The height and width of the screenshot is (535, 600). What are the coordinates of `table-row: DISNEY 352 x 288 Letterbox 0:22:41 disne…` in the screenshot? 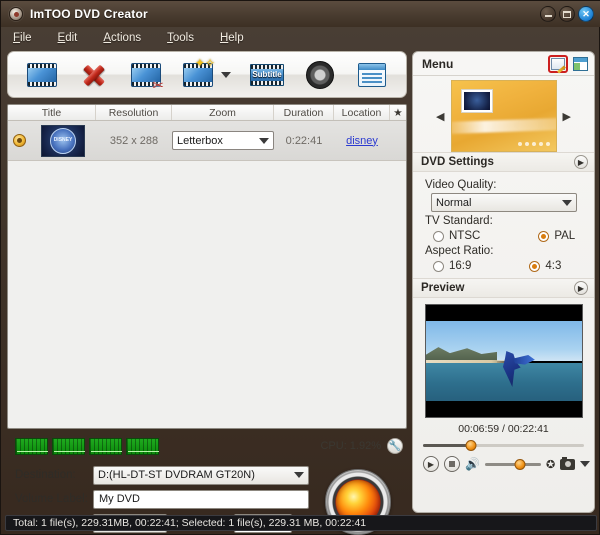 It's located at (207, 141).